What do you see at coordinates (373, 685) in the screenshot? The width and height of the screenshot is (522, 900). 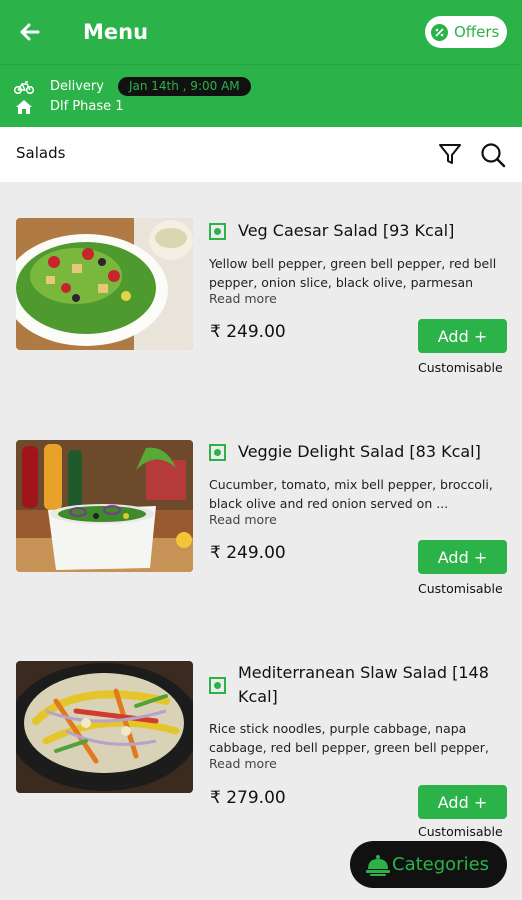 I see `dish-name: Mediterranean Slaw Salad [148 Kcal]` at bounding box center [373, 685].